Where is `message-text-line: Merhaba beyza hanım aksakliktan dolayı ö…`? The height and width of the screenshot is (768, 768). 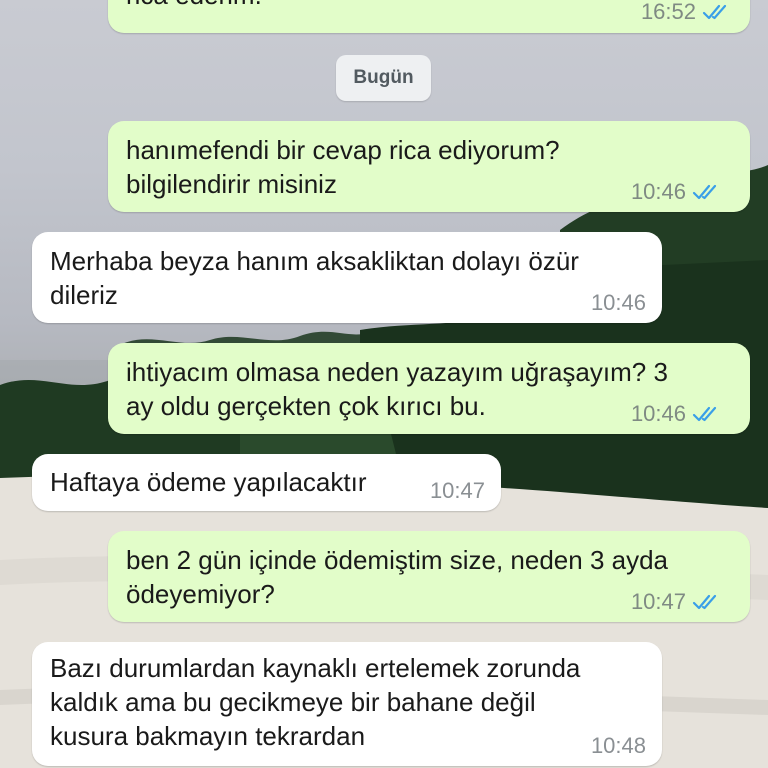 message-text-line: Merhaba beyza hanım aksakliktan dolayı ö… is located at coordinates (314, 261).